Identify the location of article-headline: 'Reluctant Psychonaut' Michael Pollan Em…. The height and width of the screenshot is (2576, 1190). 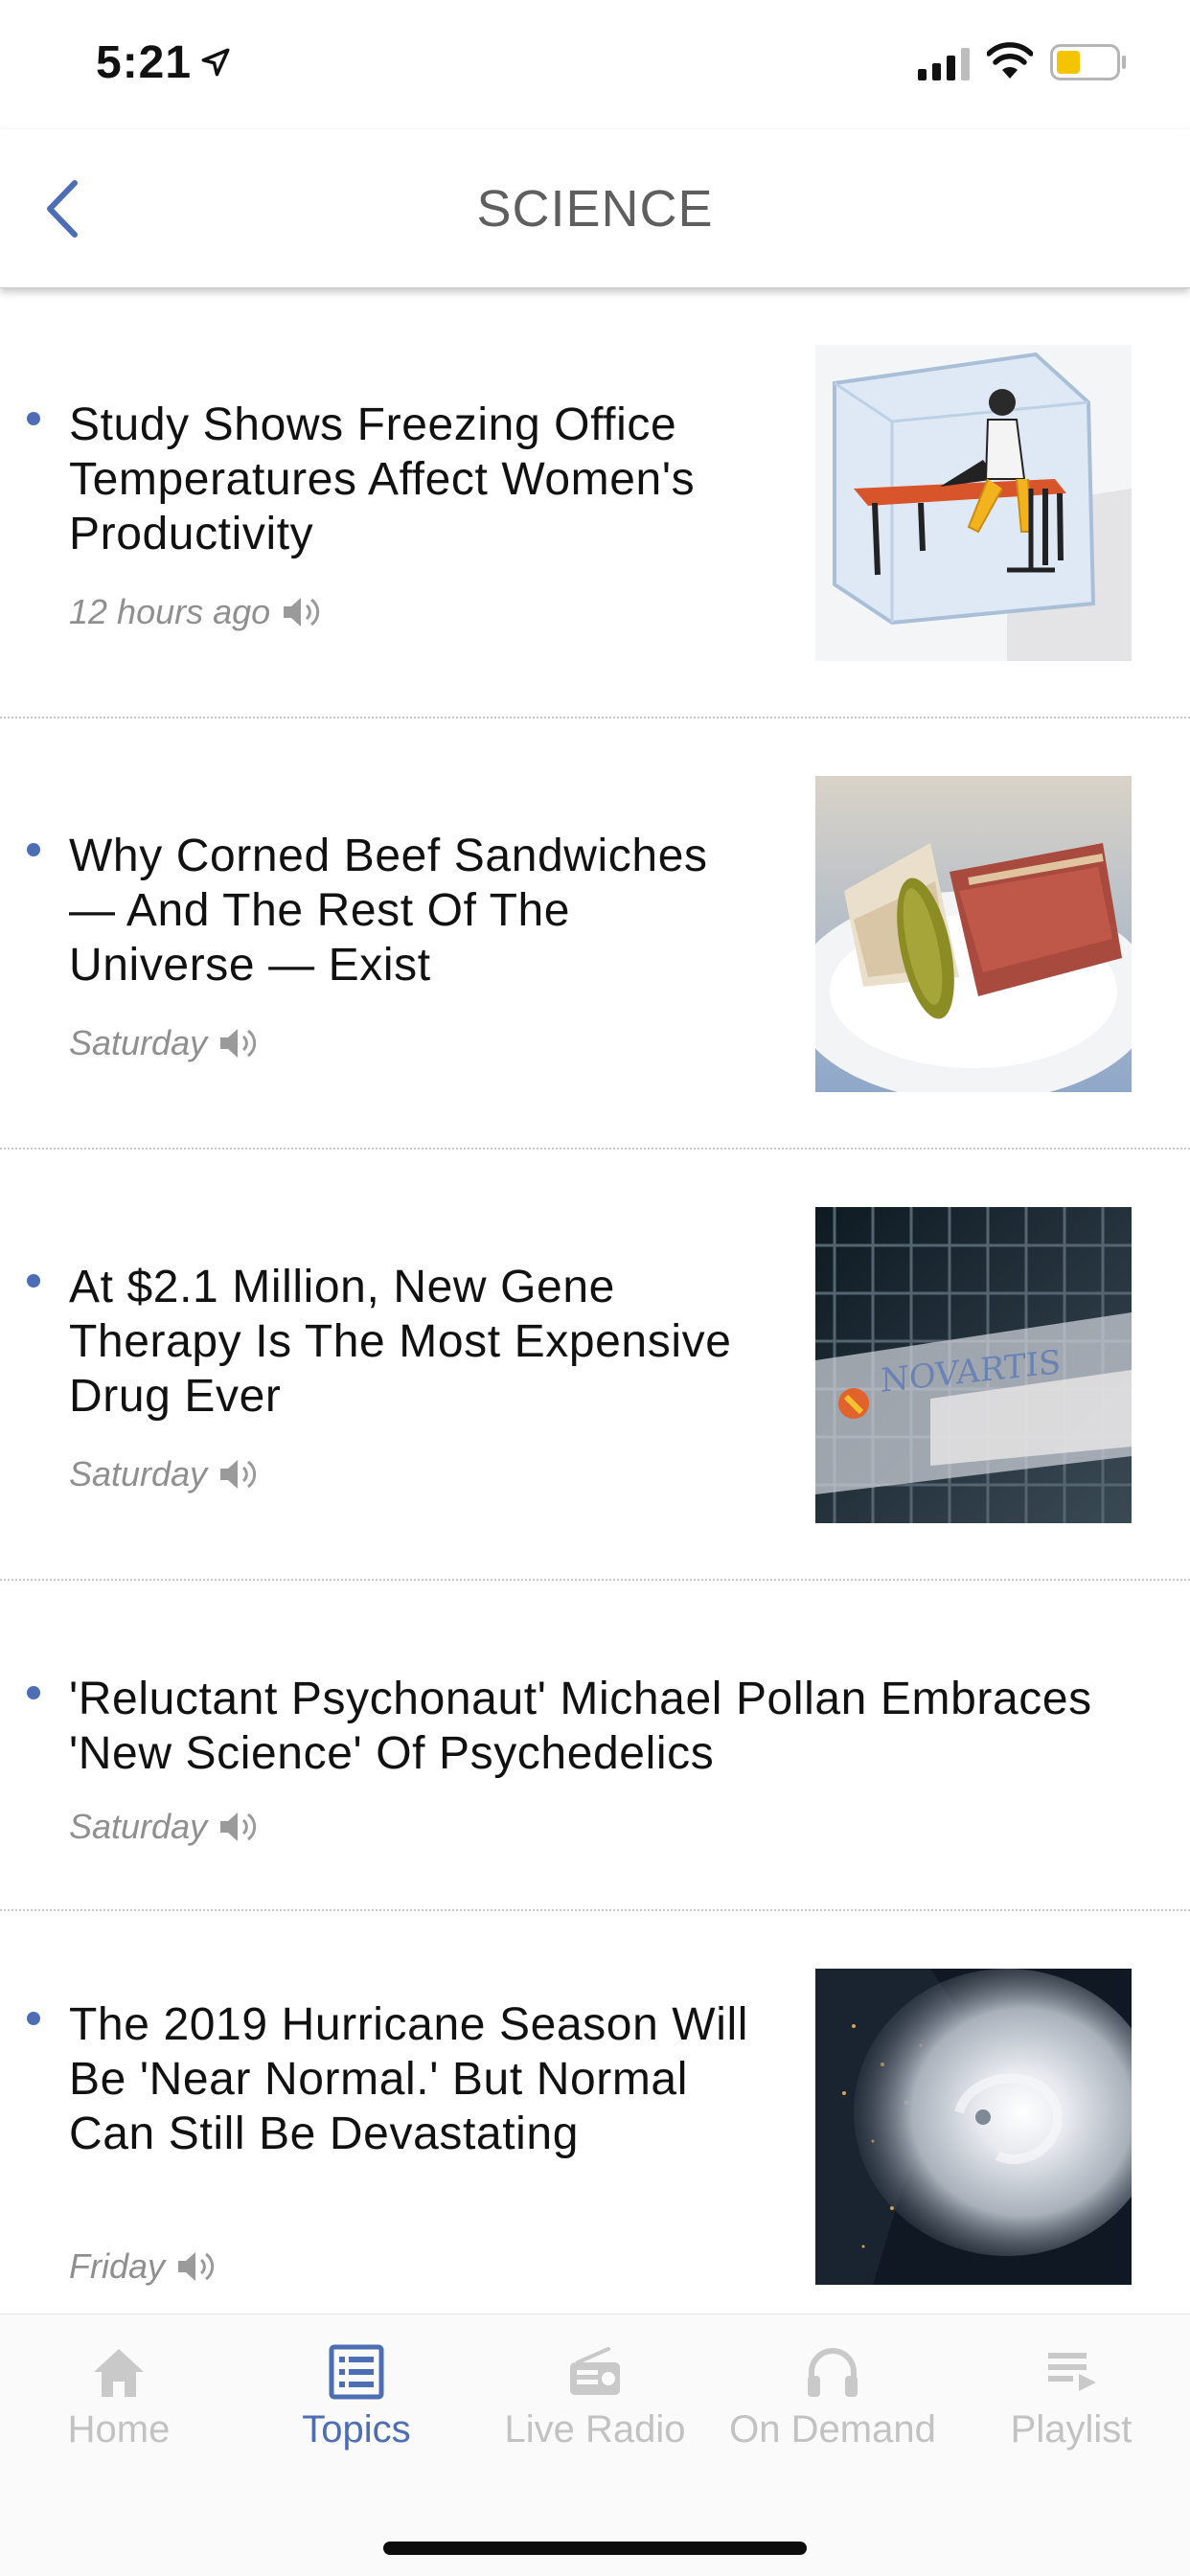
(606, 1726).